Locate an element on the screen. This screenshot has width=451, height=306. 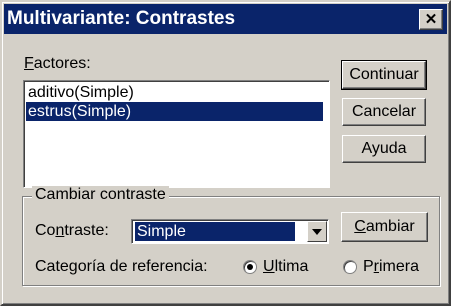
cancel-button: Cancelar is located at coordinates (384, 112).